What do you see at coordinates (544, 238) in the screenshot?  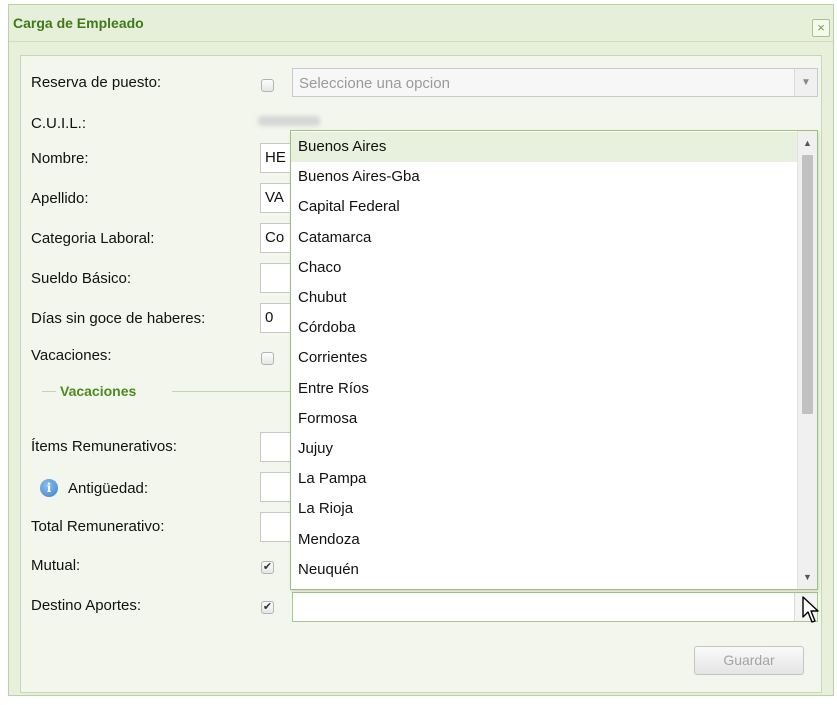 I see `dropdown-option: Catamarca` at bounding box center [544, 238].